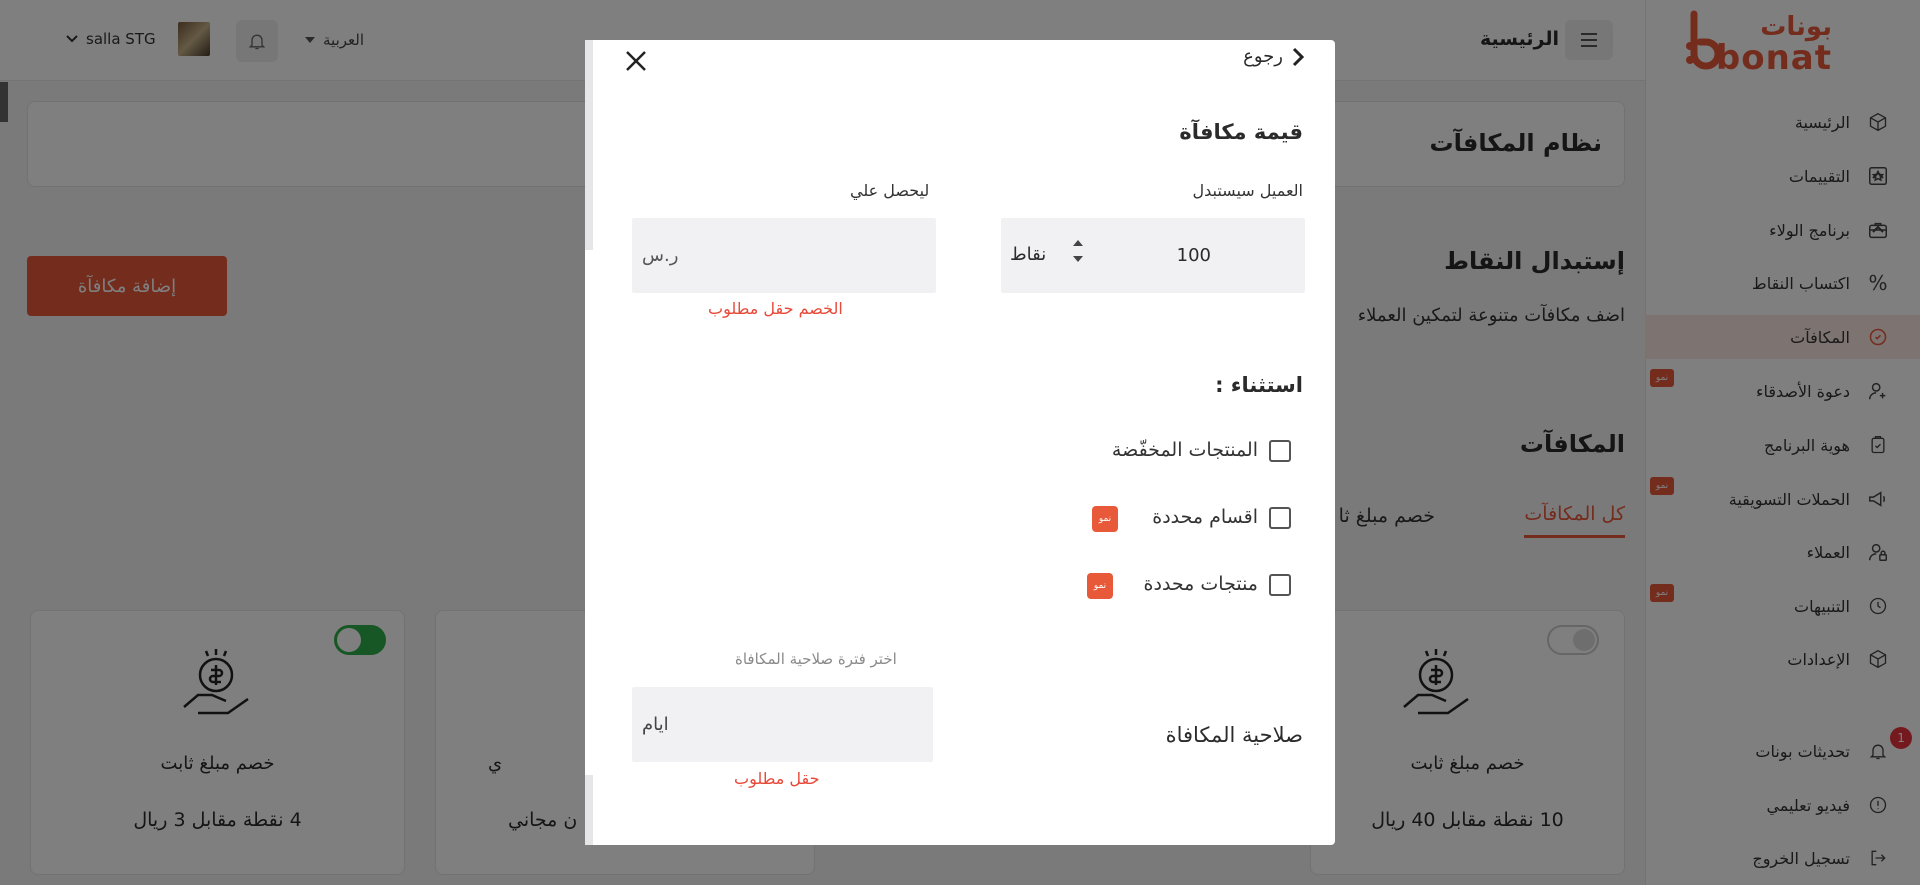 This screenshot has height=885, width=1920. I want to click on back-label: رجوع, so click(1263, 56).